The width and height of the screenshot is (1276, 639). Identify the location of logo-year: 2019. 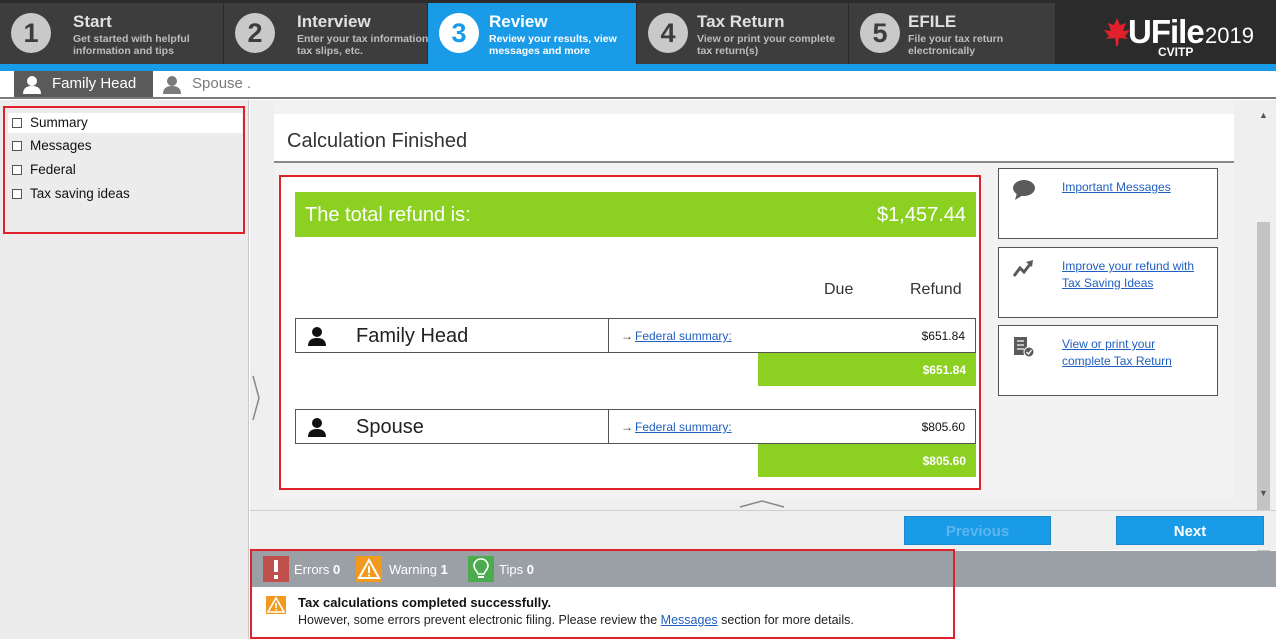
(1229, 35).